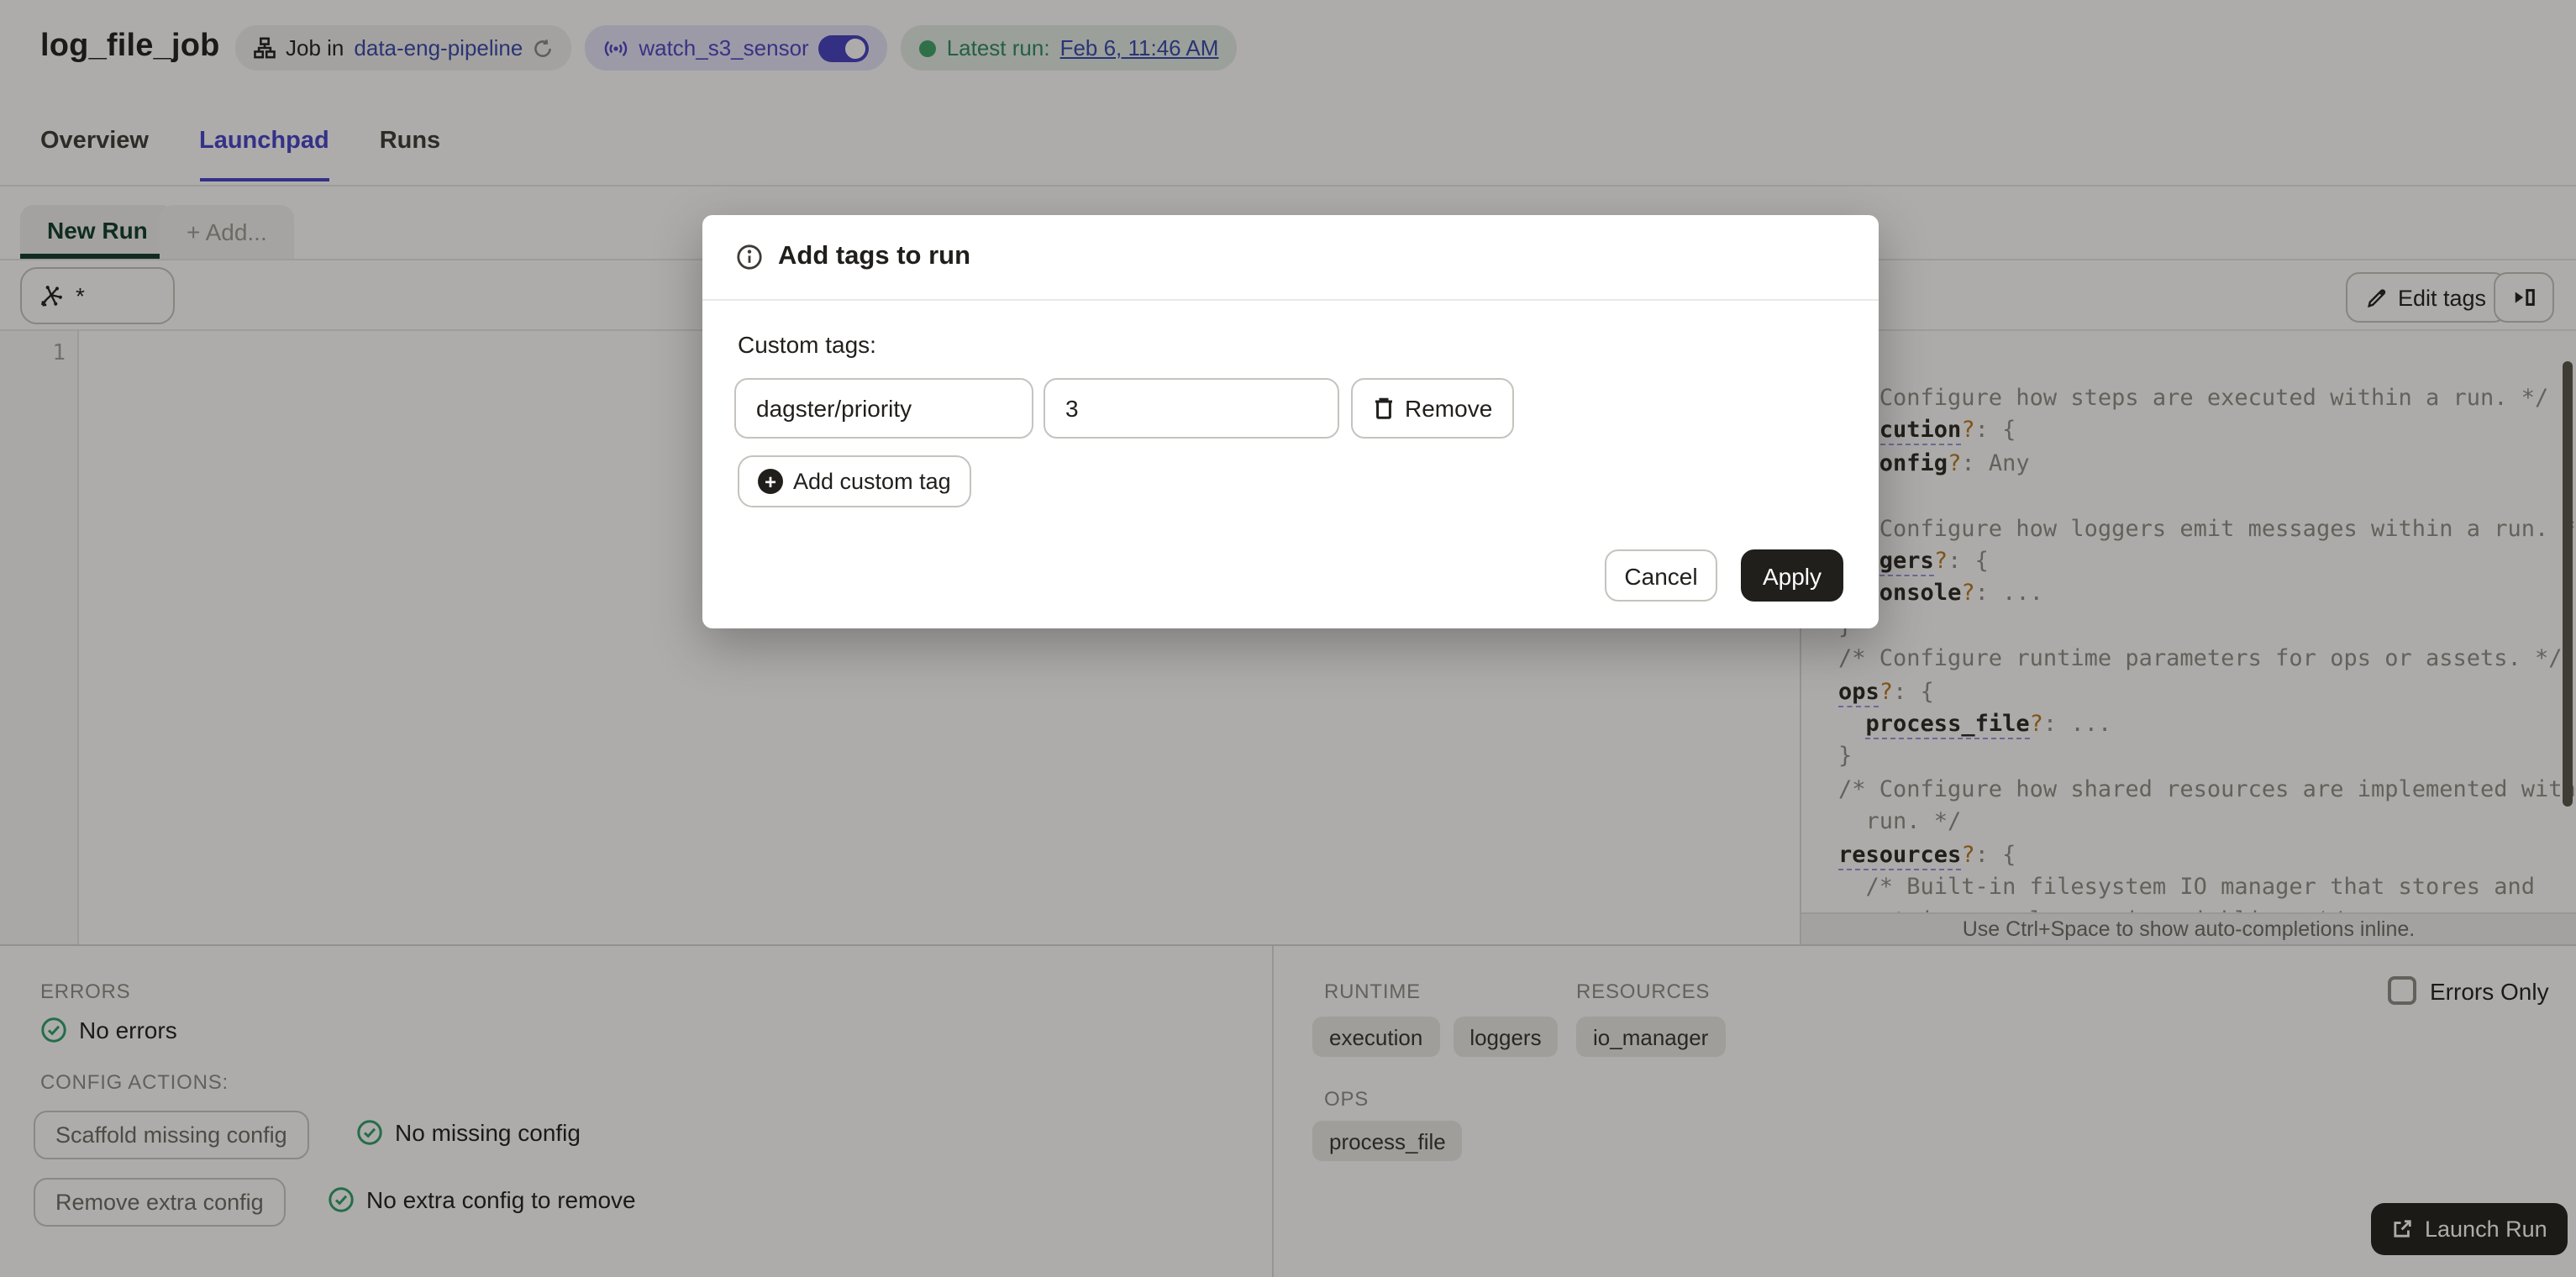  What do you see at coordinates (1290, 258) in the screenshot?
I see `dialog-header: Add tags to run` at bounding box center [1290, 258].